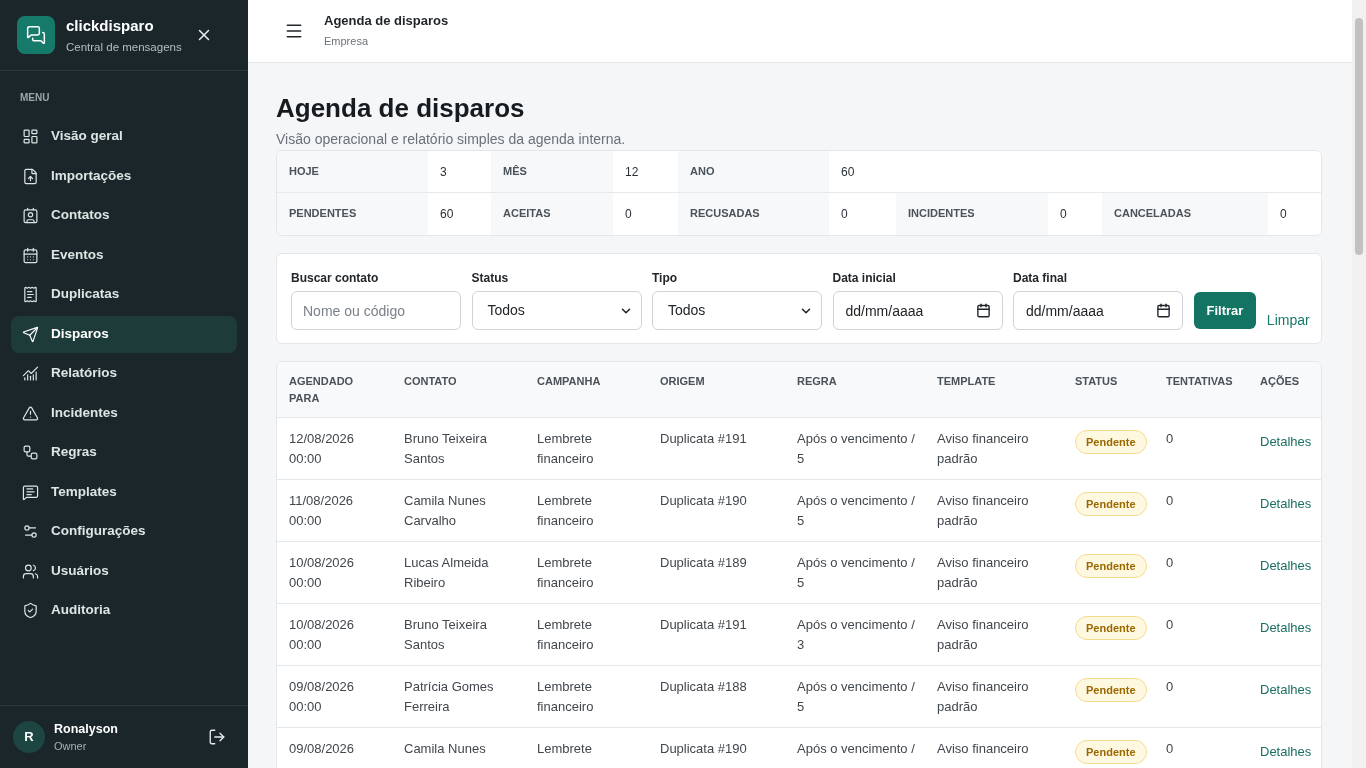 This screenshot has width=1366, height=768. What do you see at coordinates (400, 108) in the screenshot?
I see `page-title: Agenda de disparos` at bounding box center [400, 108].